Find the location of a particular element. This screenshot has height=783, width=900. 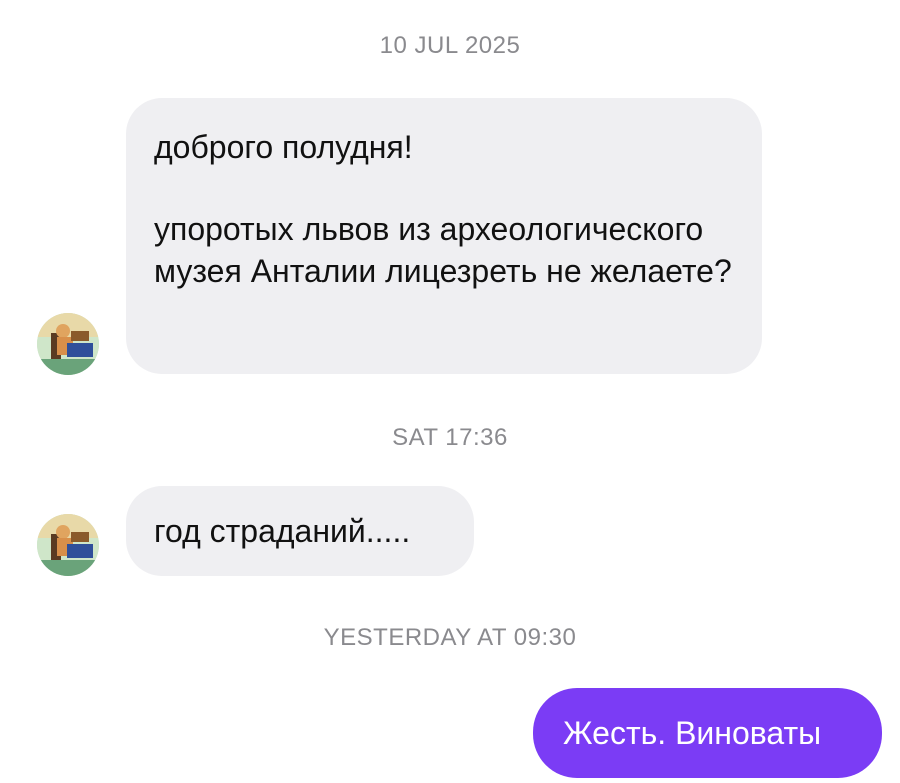

timestamp-relative: YESTERDAY AT 09:30 is located at coordinates (450, 637).